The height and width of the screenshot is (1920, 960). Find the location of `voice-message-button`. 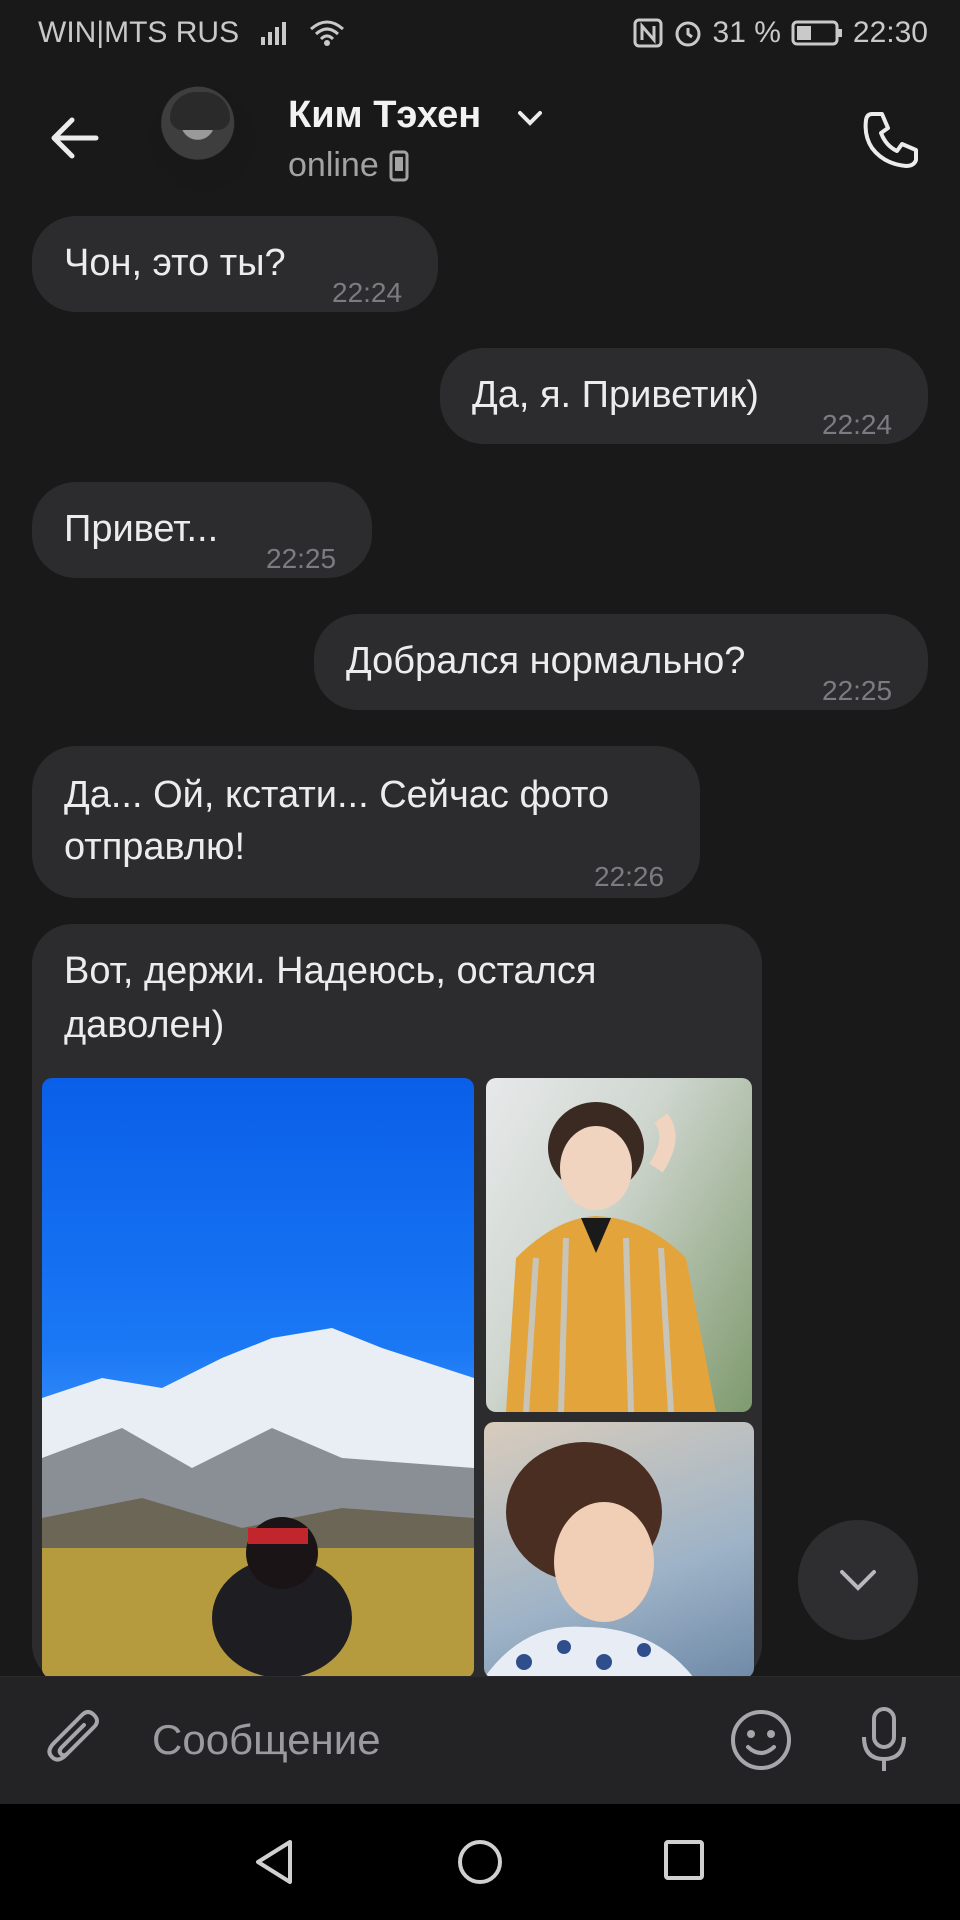

voice-message-button is located at coordinates (884, 1742).